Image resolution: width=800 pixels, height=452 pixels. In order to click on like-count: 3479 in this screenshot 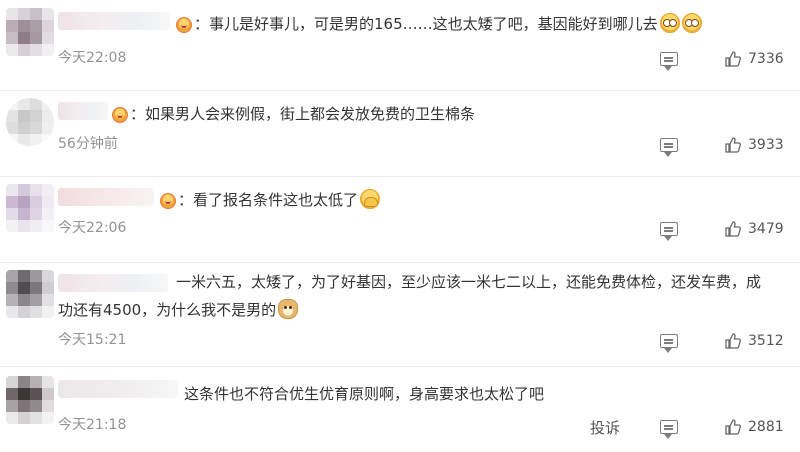, I will do `click(766, 229)`.